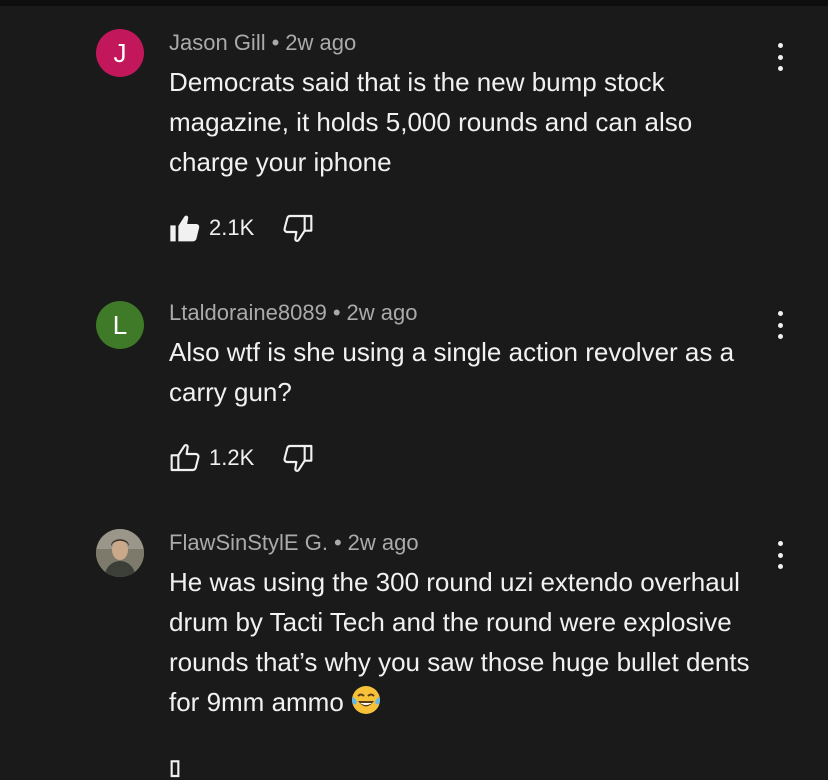 This screenshot has width=828, height=780. I want to click on avatar: L, so click(120, 325).